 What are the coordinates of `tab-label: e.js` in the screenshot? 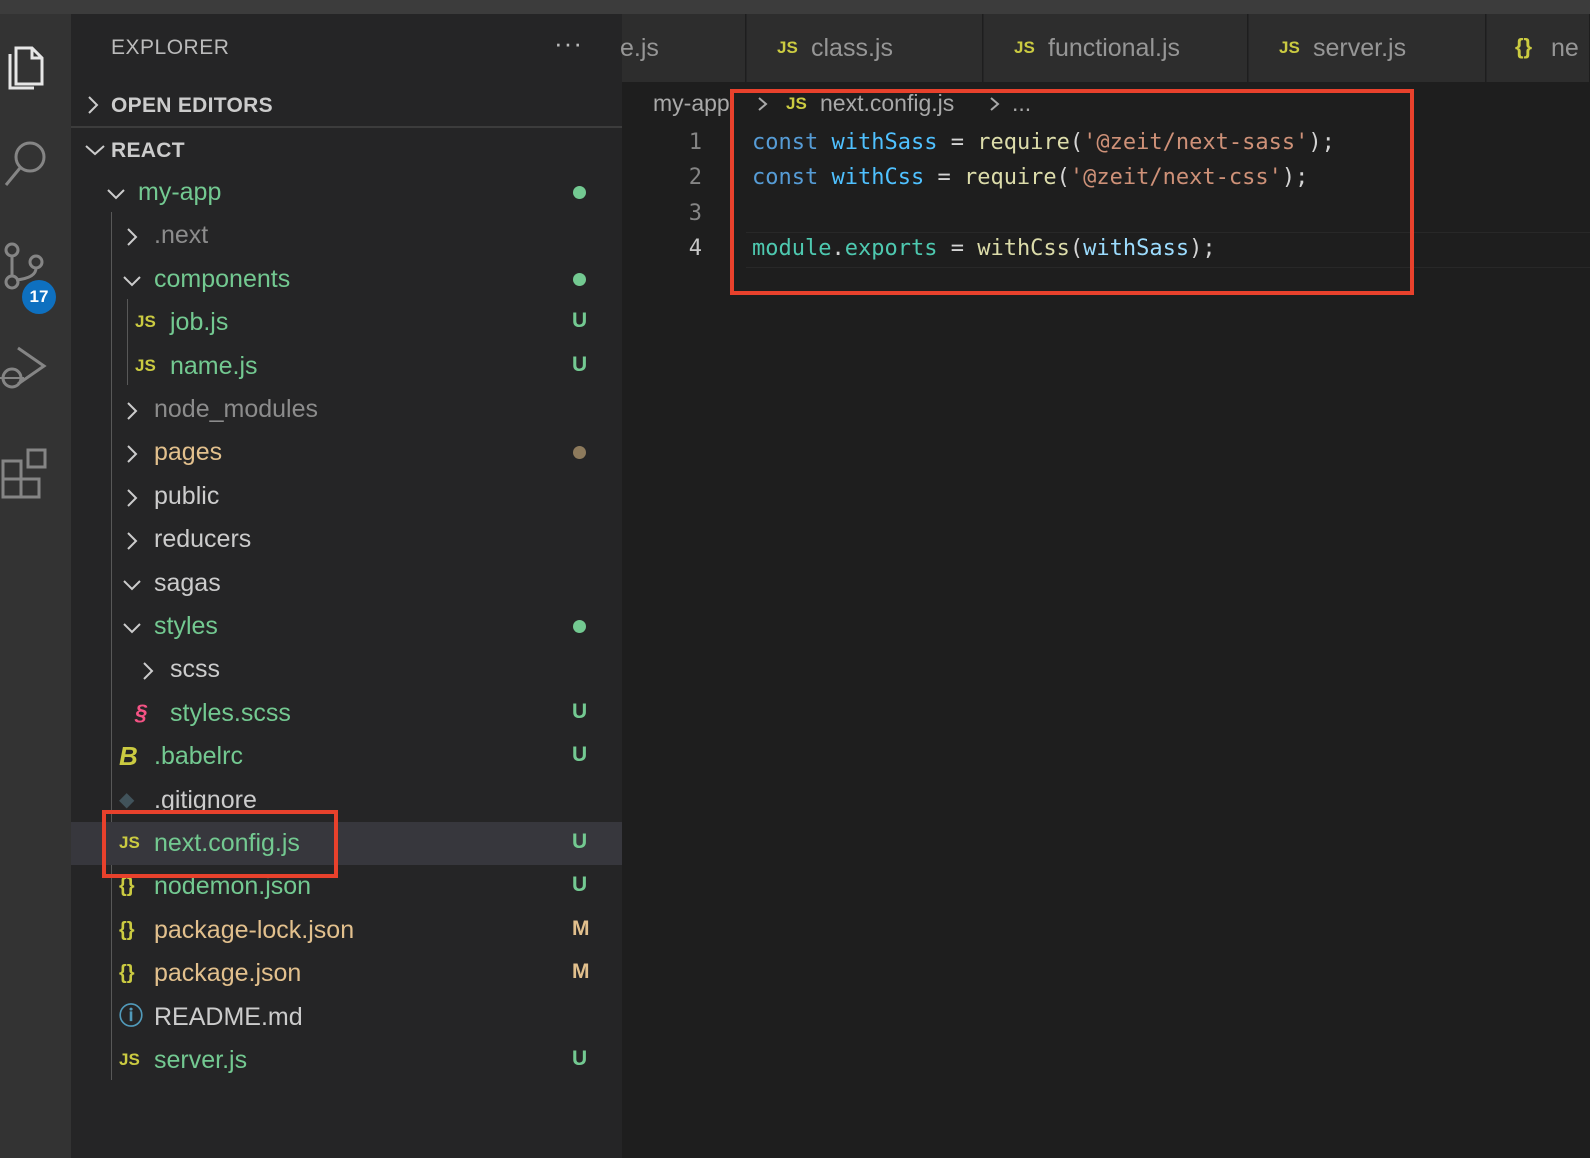 It's located at (639, 48).